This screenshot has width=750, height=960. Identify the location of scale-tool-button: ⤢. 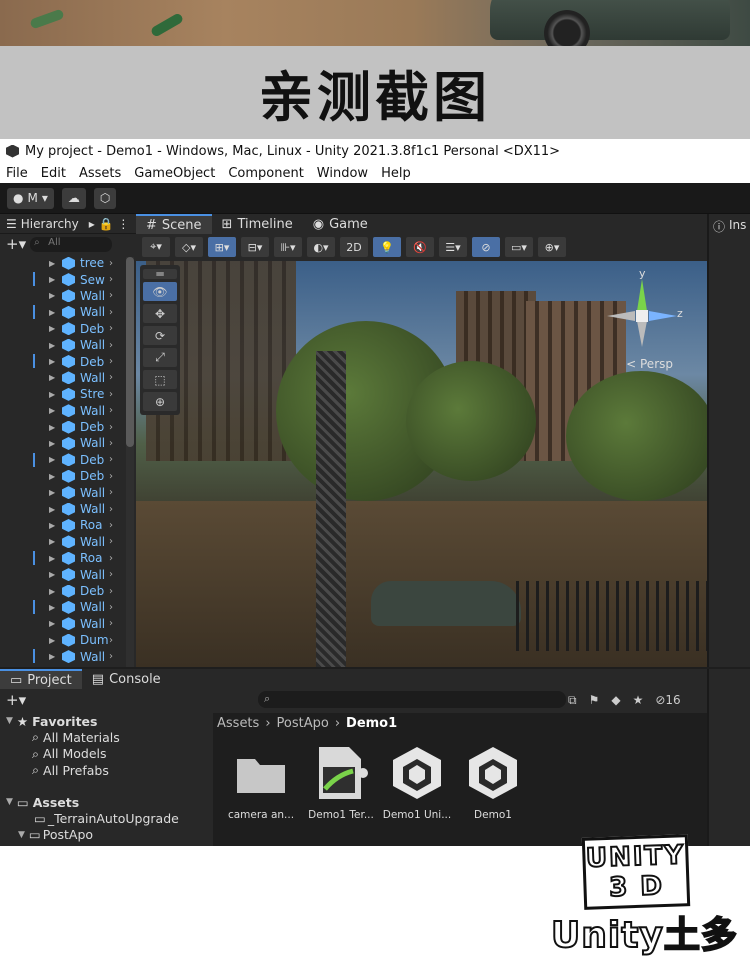
(160, 357).